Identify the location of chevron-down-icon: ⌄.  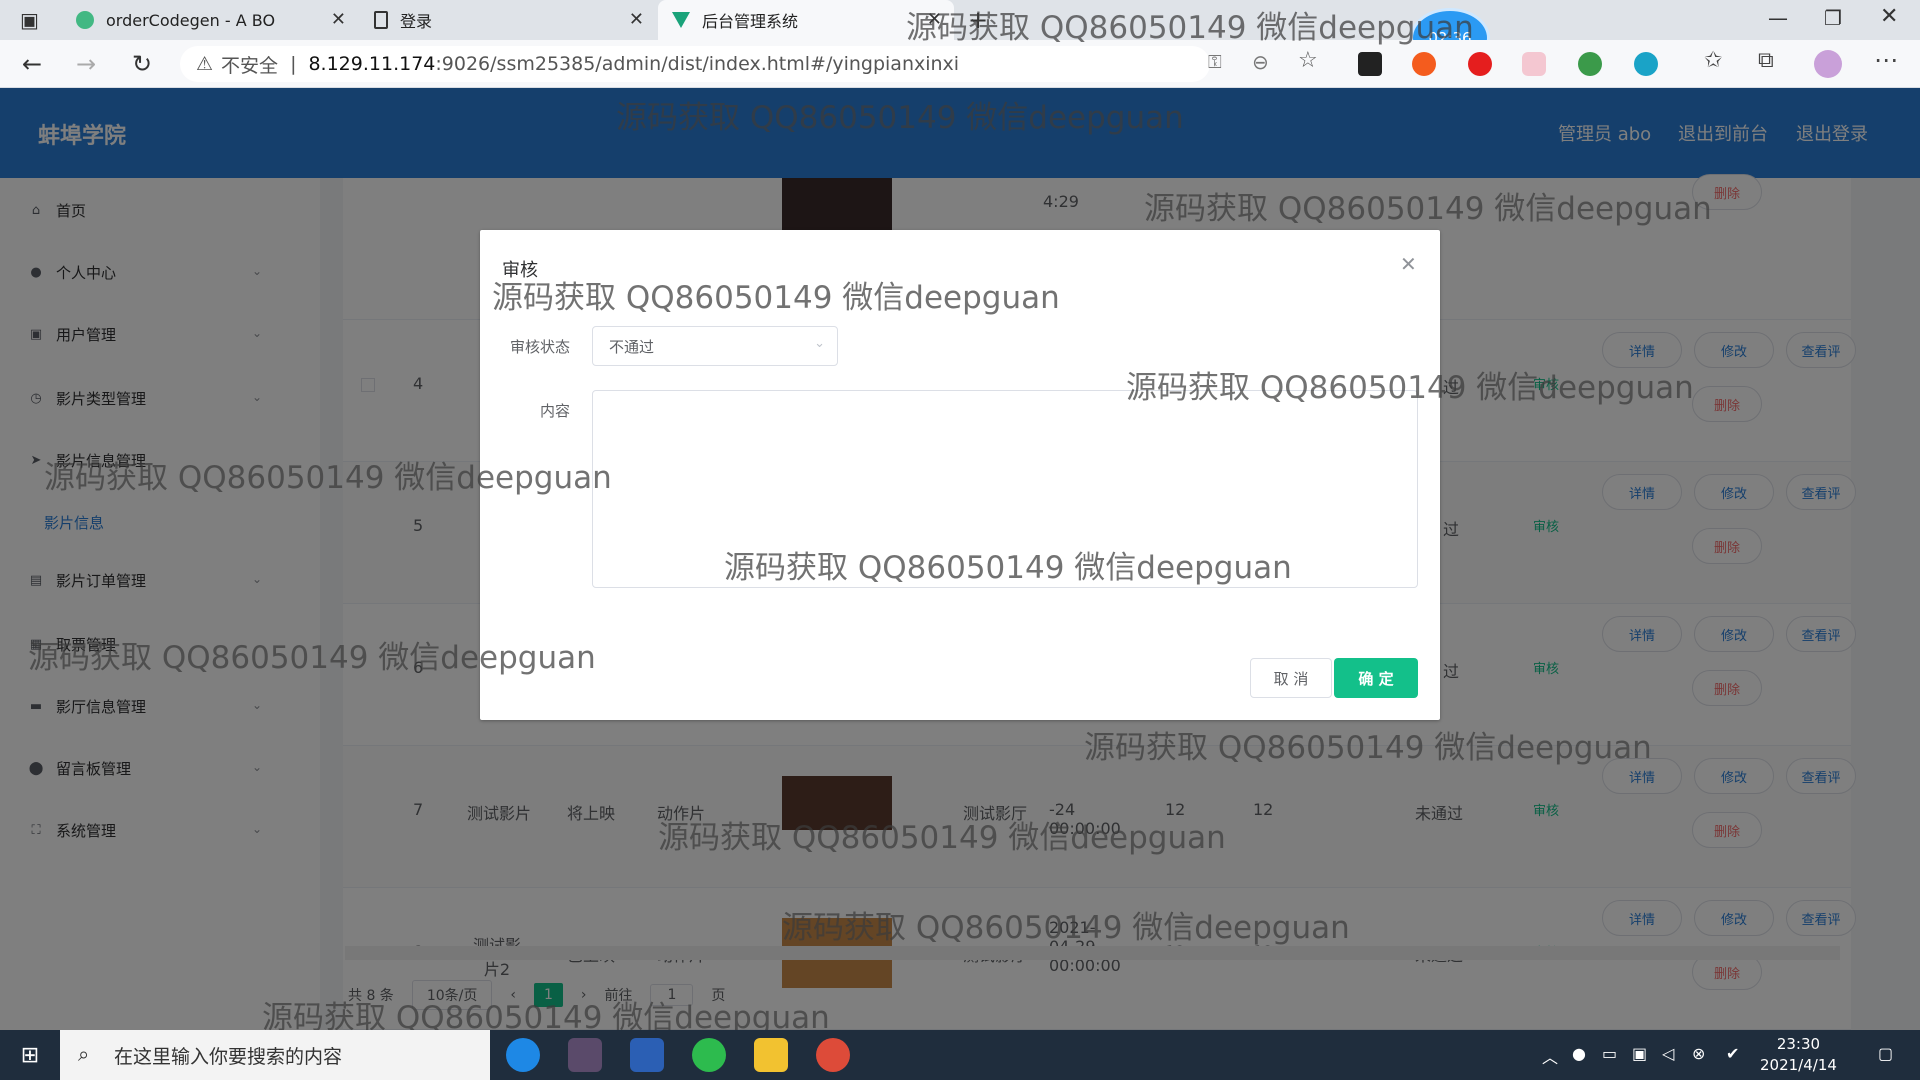
(819, 343).